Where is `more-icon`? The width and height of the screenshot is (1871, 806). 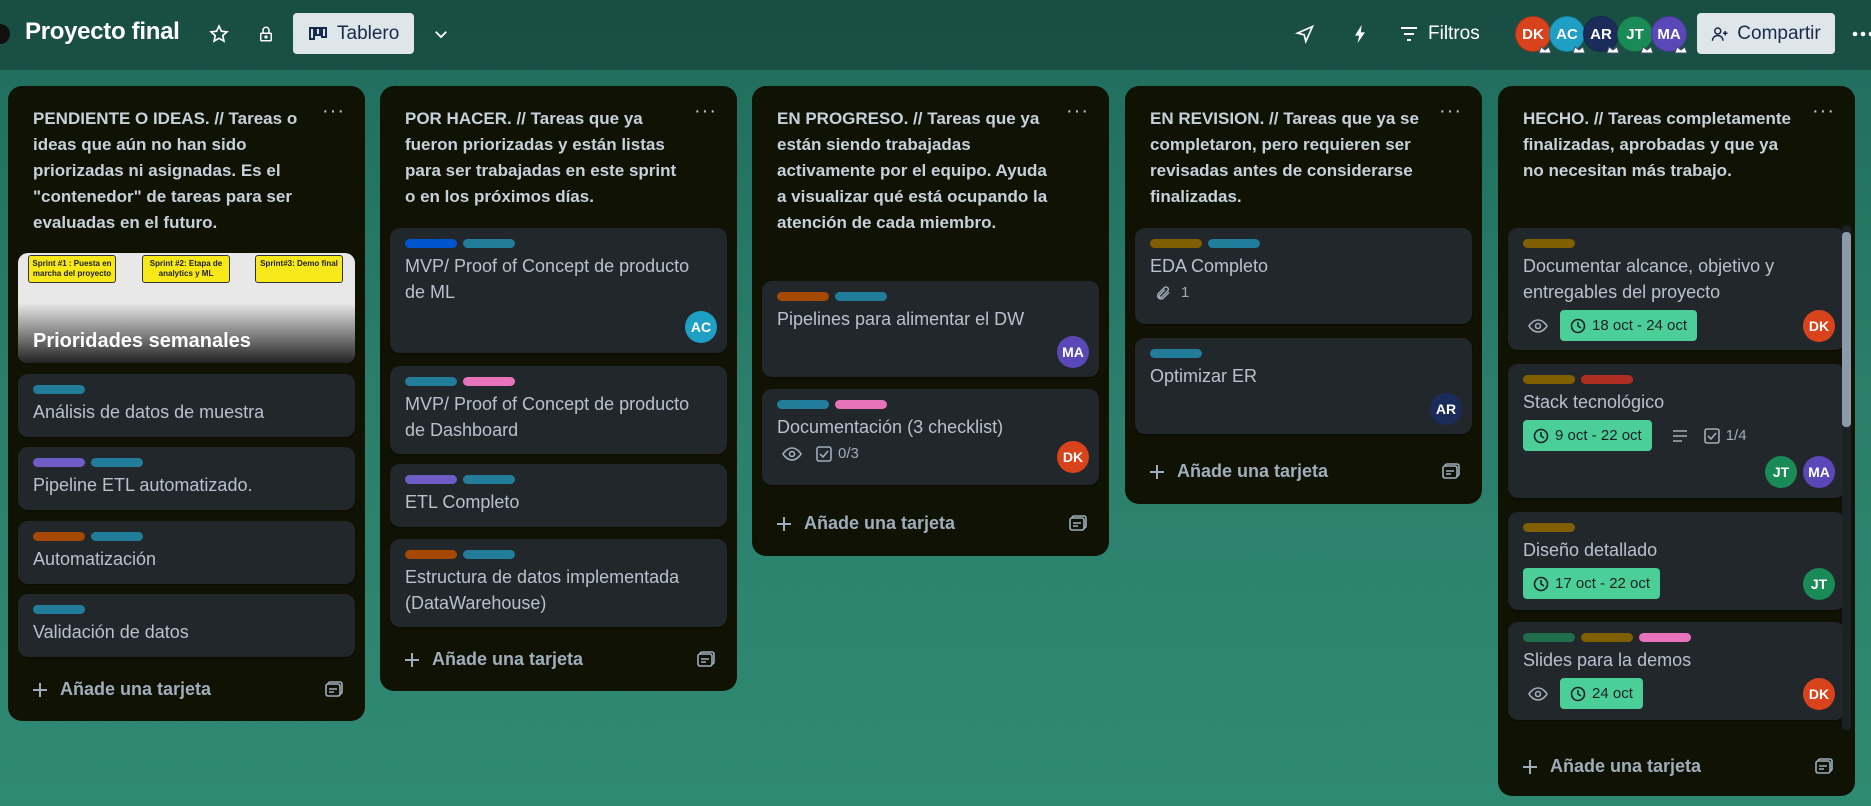 more-icon is located at coordinates (1859, 34).